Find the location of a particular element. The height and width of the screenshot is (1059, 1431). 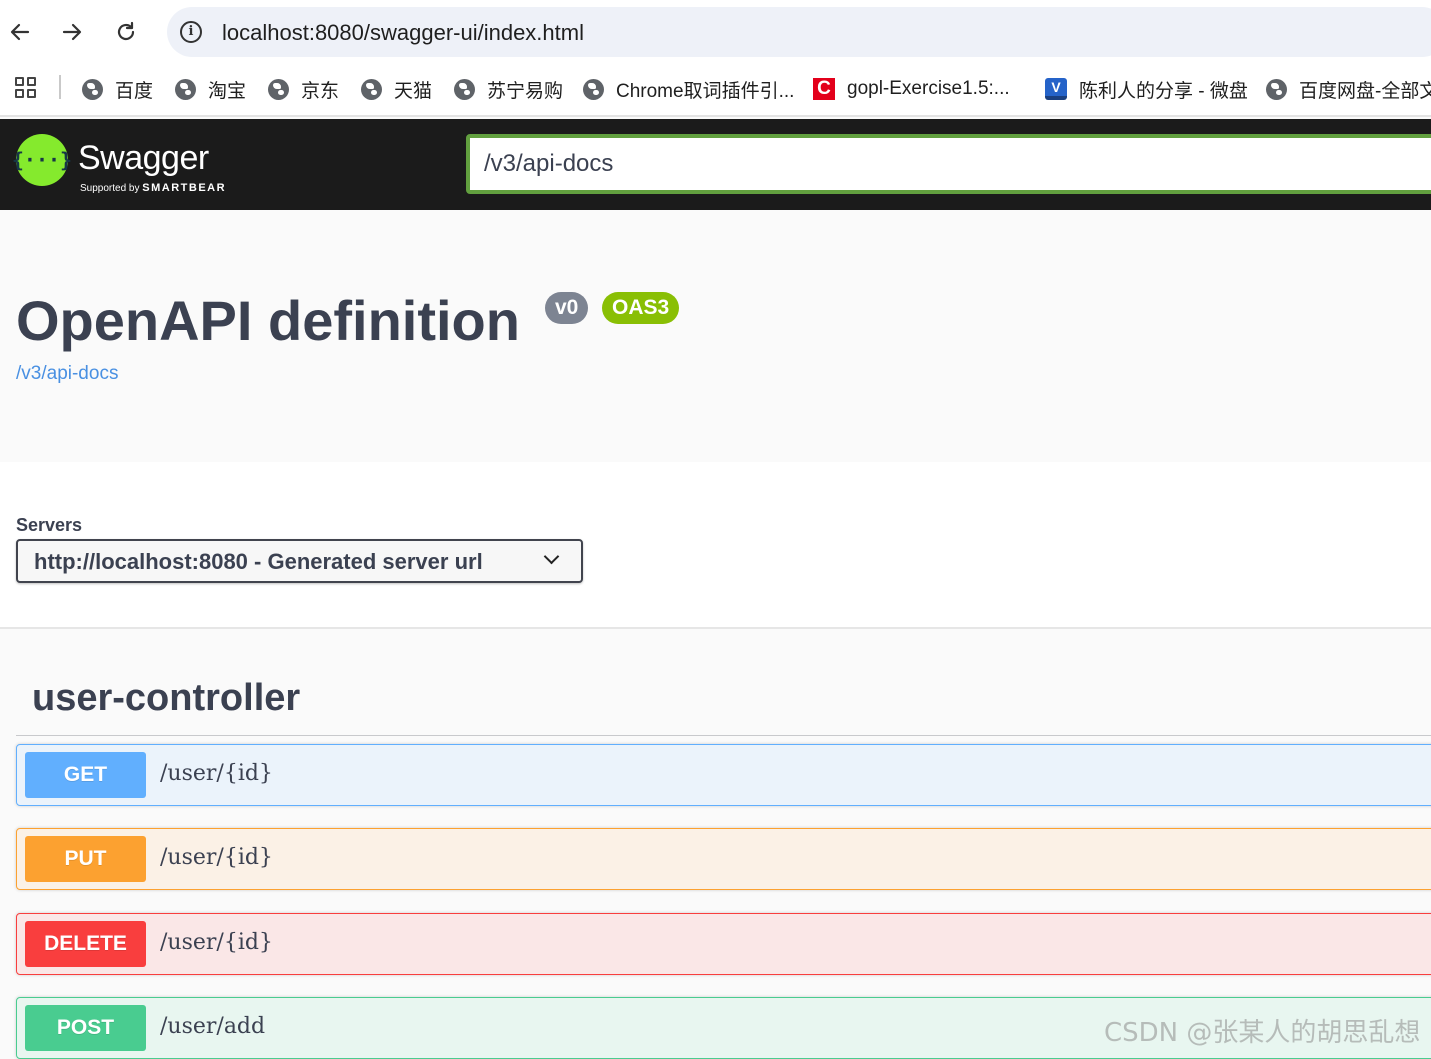

opblock-put-user: PUT /user/{id} is located at coordinates (723, 859).